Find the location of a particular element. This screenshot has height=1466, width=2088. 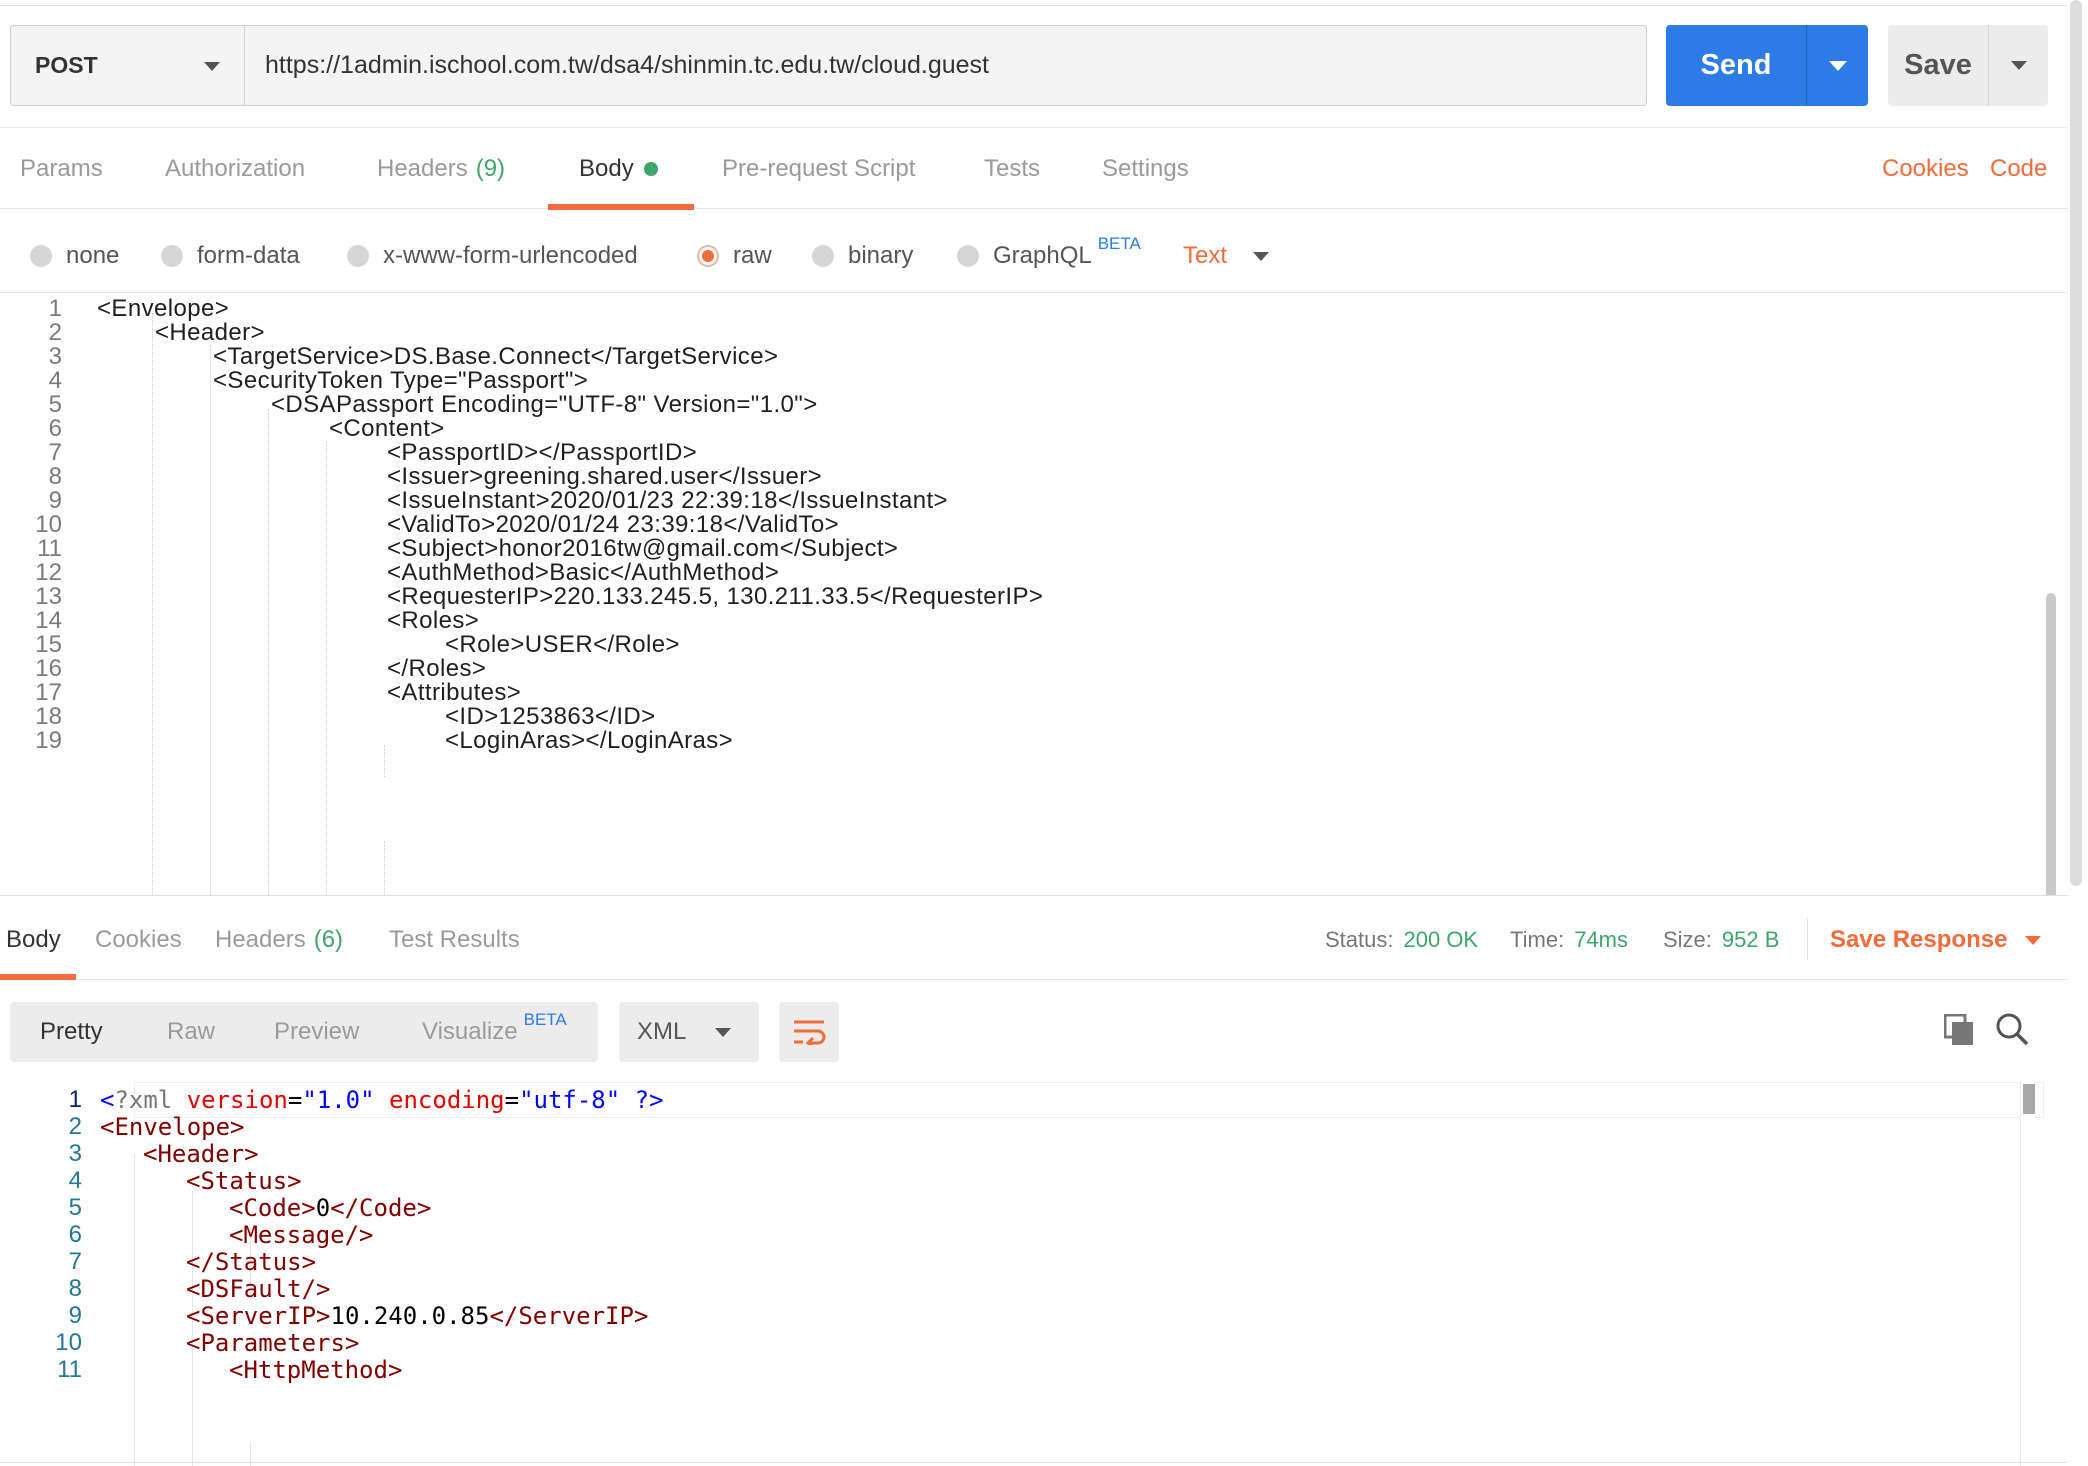

top-border is located at coordinates (1034, 3).